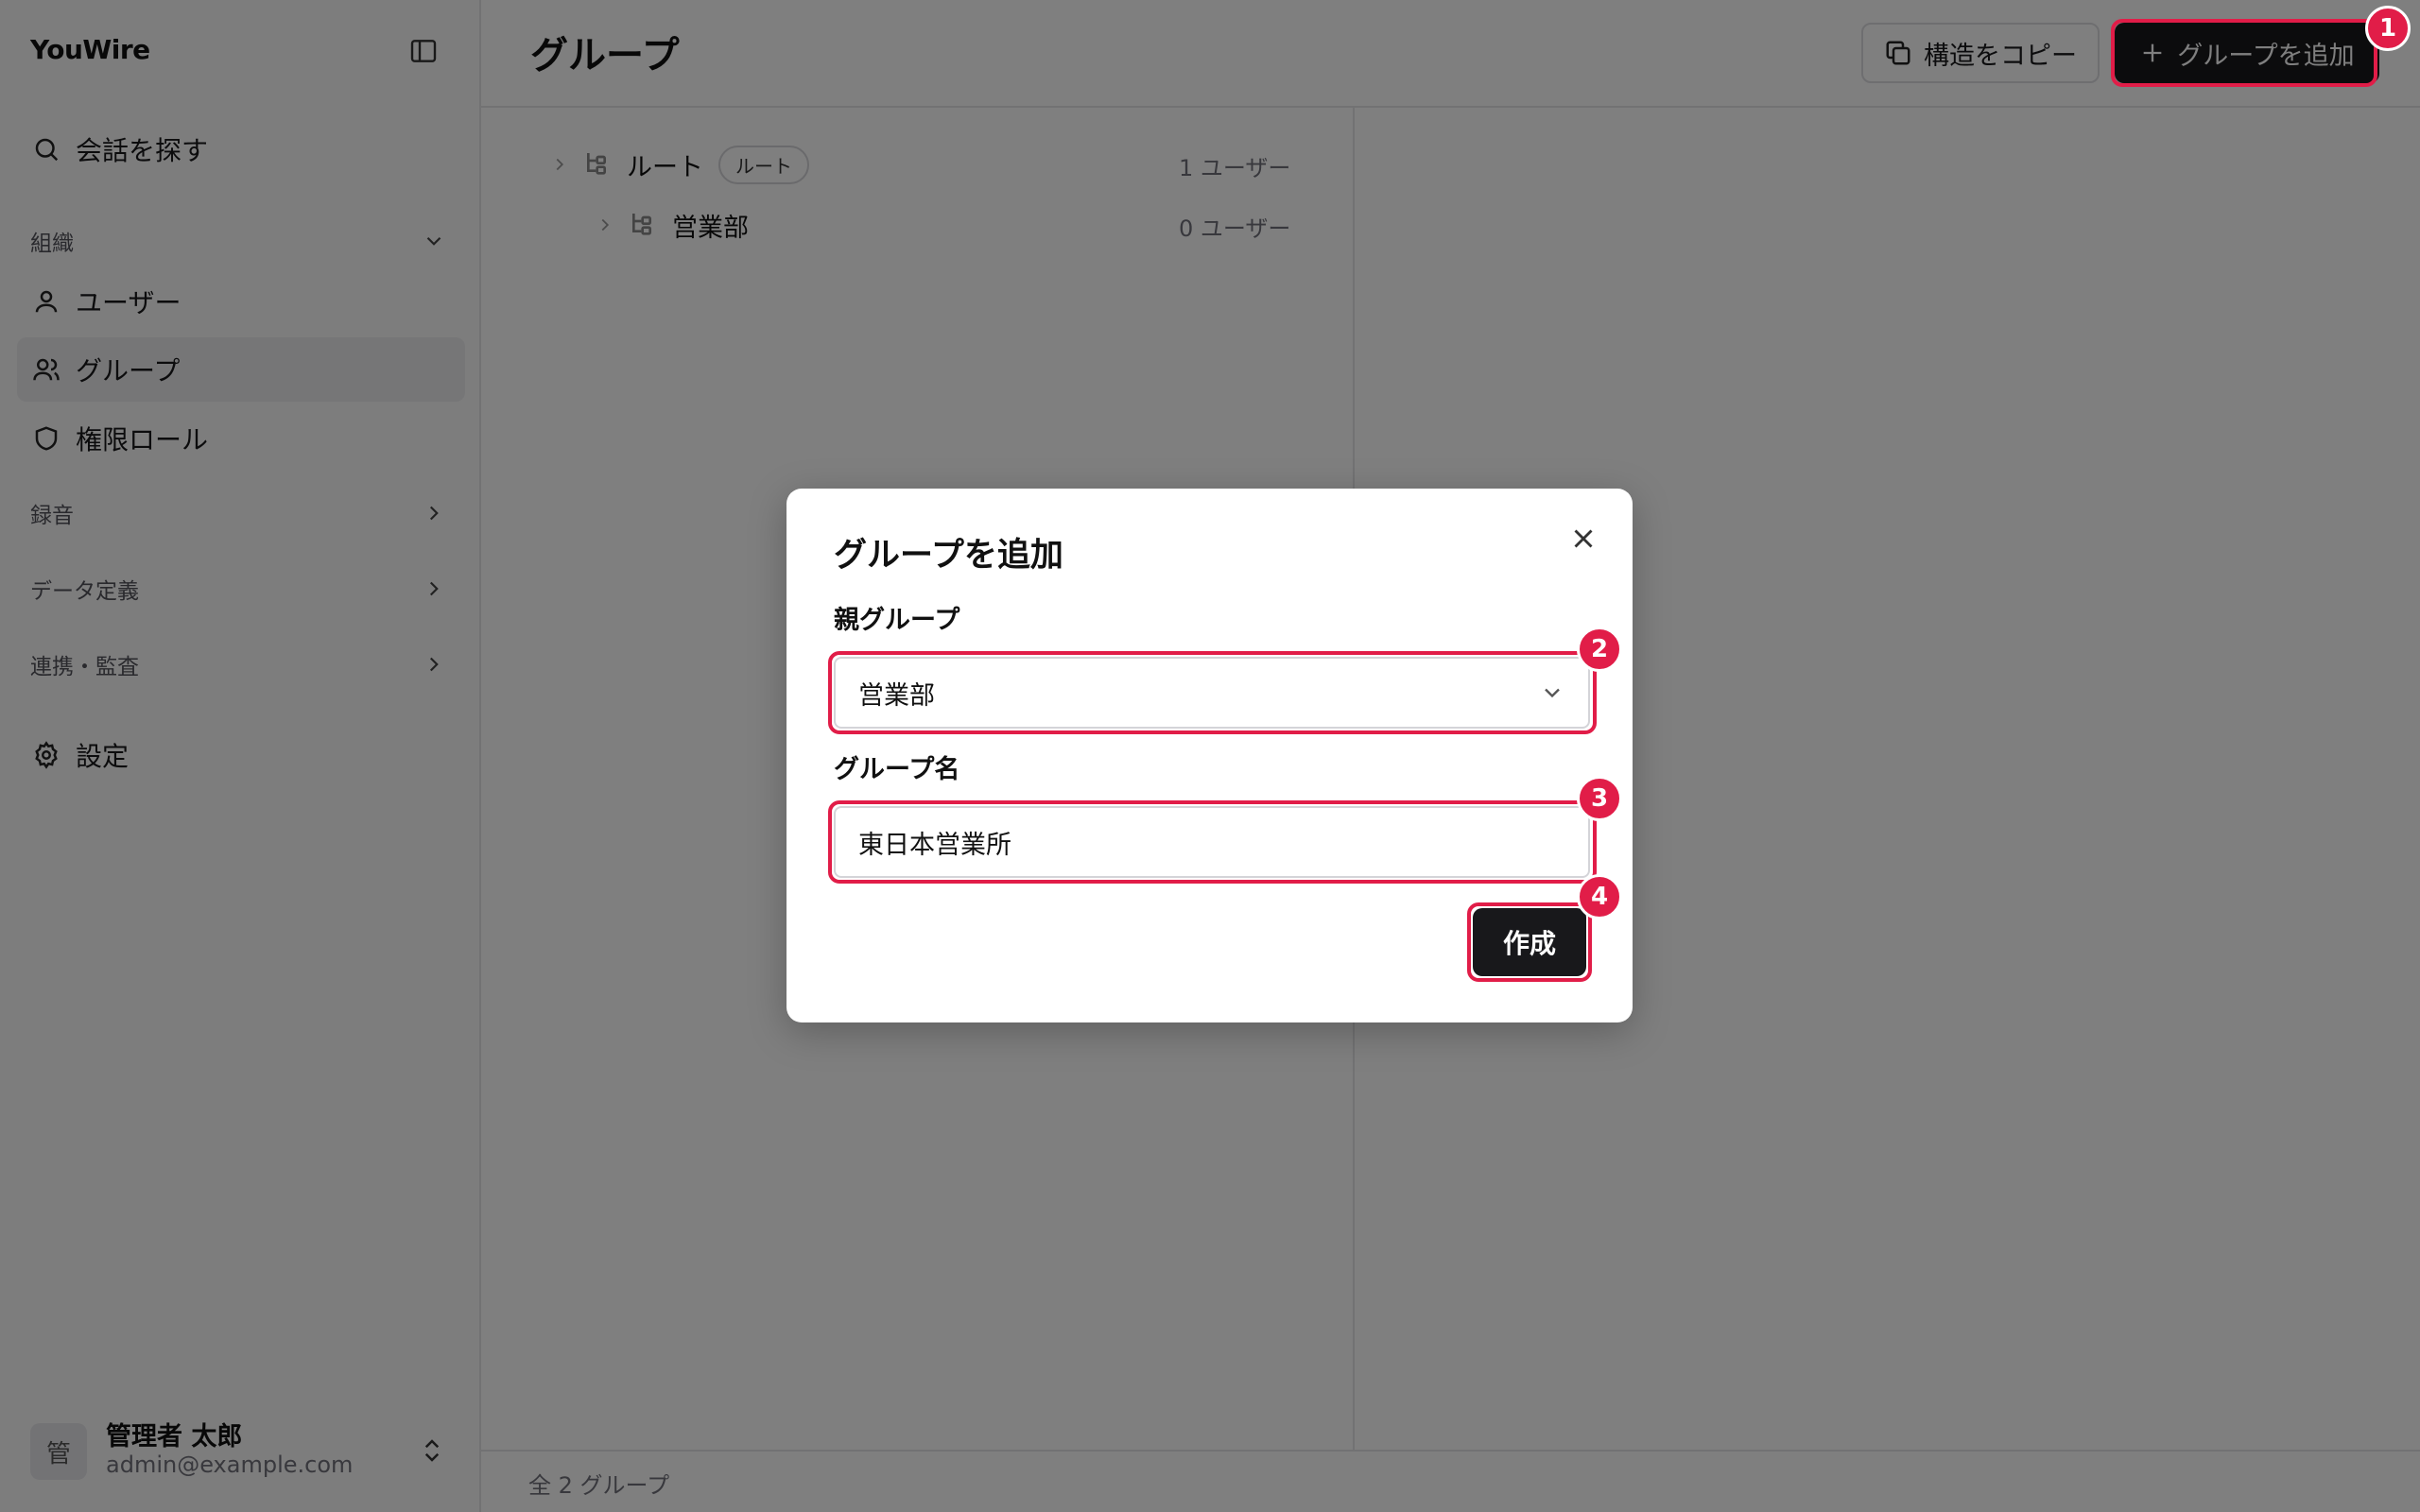 The height and width of the screenshot is (1512, 2420). Describe the element at coordinates (897, 769) in the screenshot. I see `group-name-label: グループ名` at that location.